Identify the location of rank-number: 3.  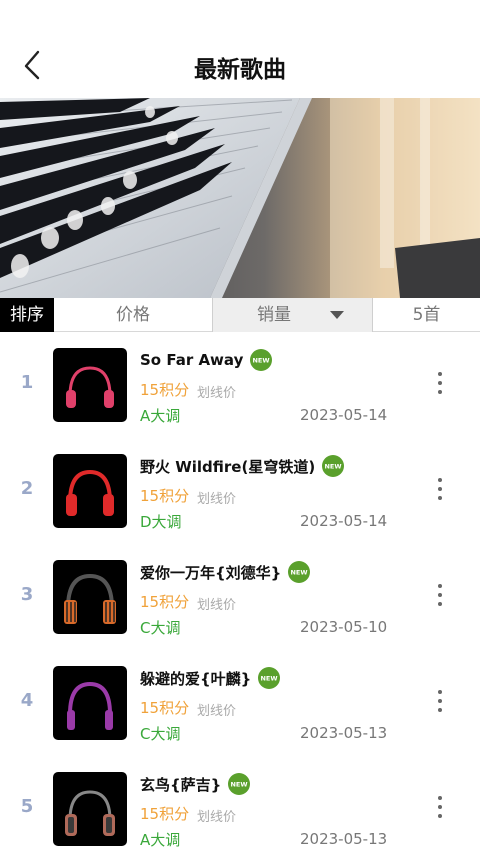
(27, 594).